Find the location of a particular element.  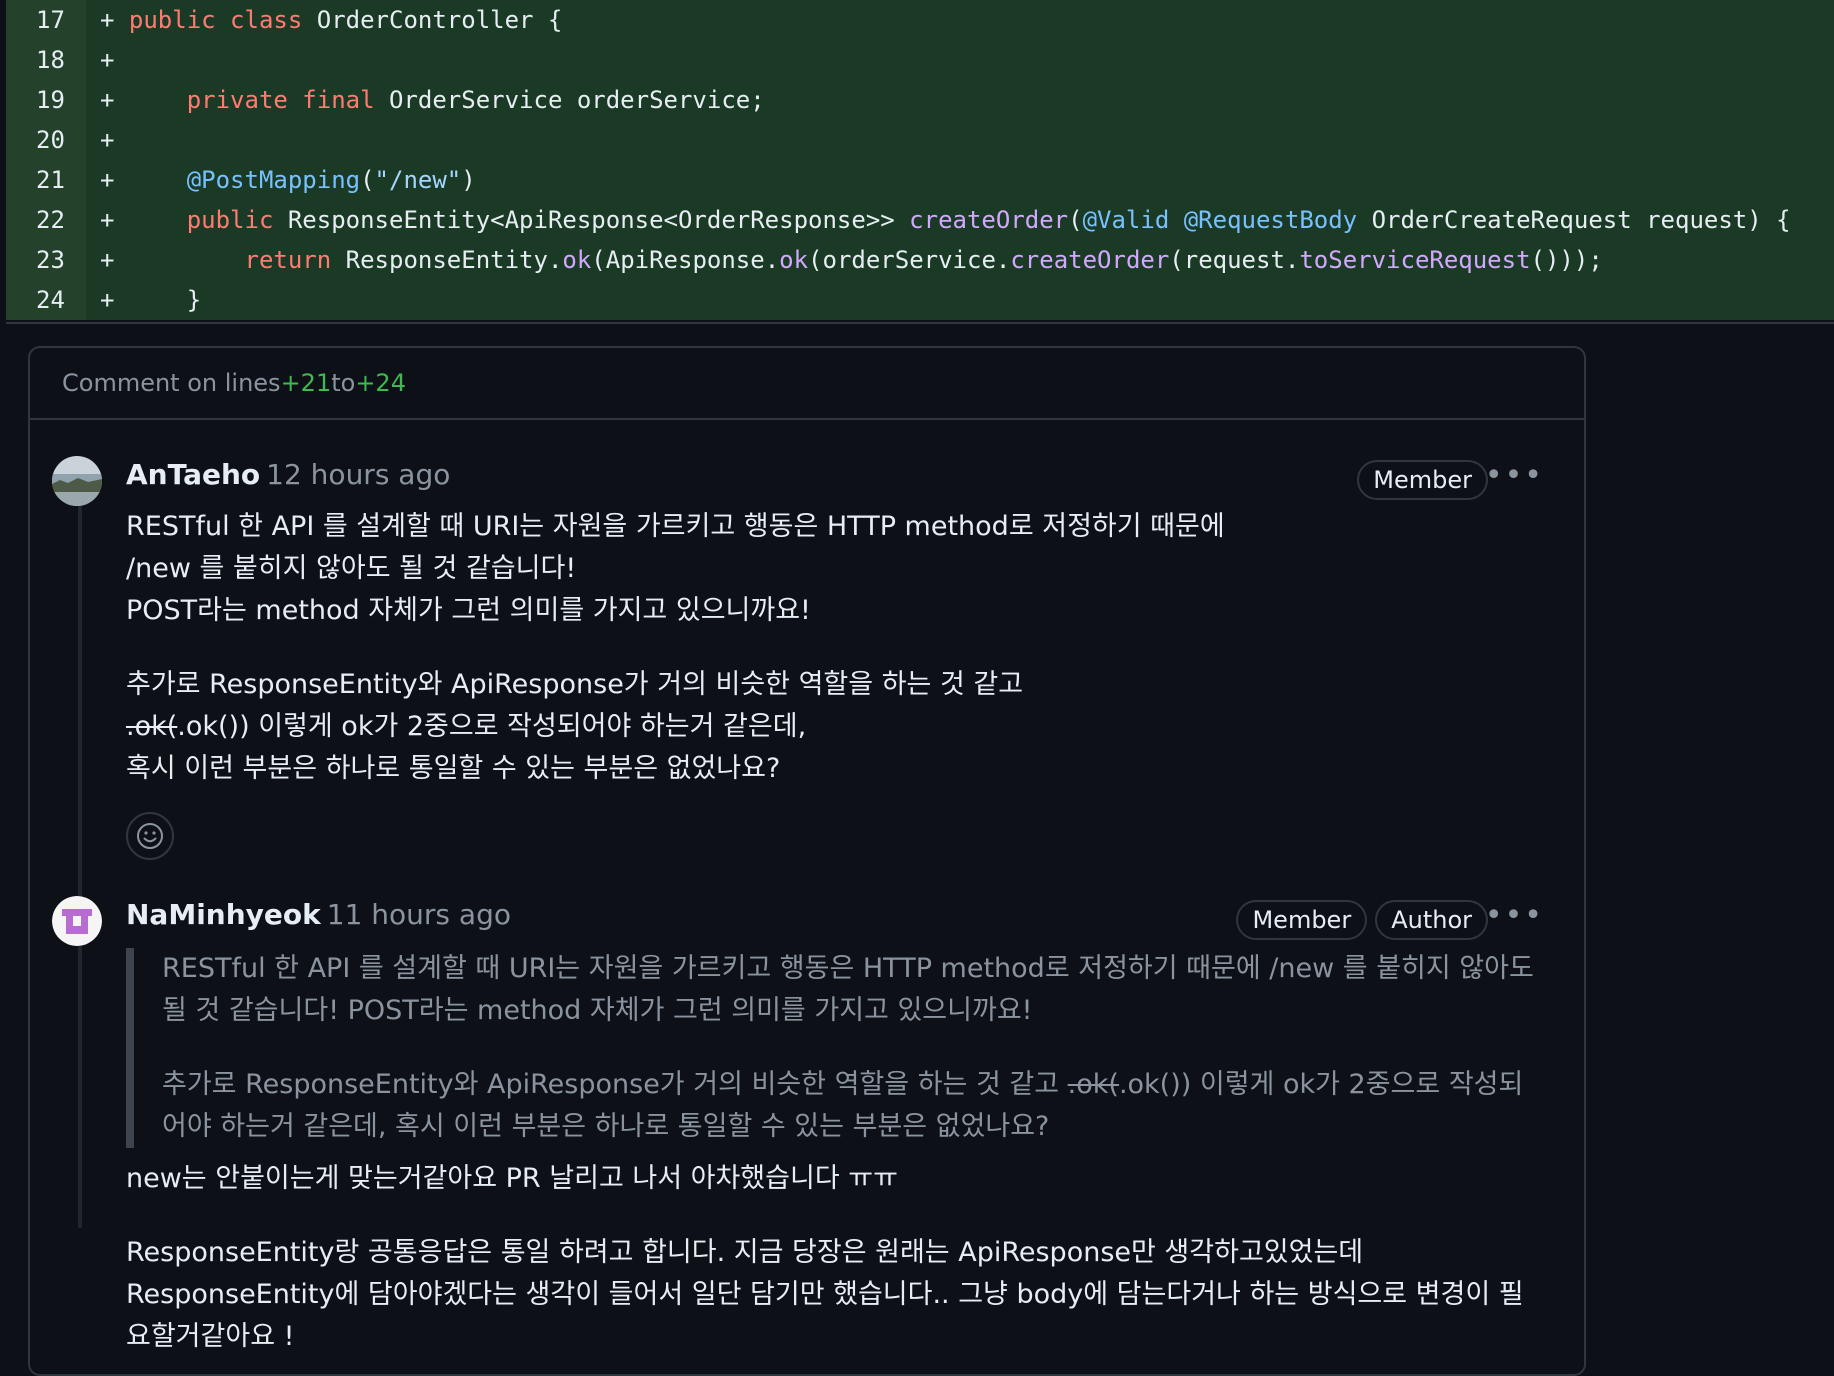

comment-line: 혹시 이런 부분은 하나로 통일할 수 있는 부분은 없었나요? is located at coordinates (453, 768).